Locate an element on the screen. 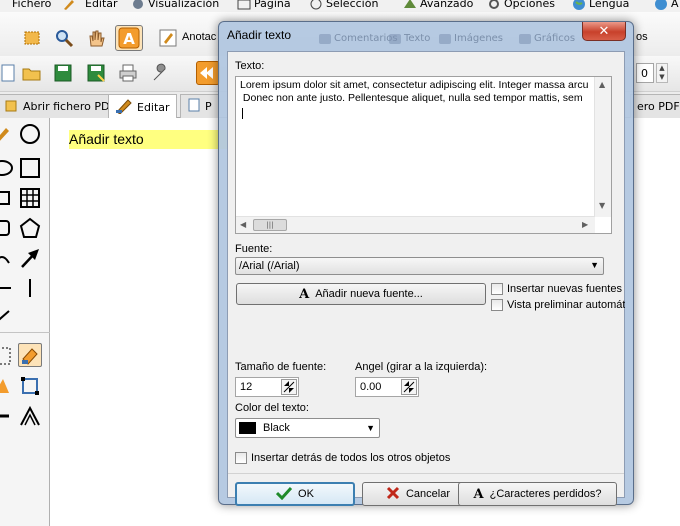 The image size is (680, 526). button-divider is located at coordinates (426, 473).